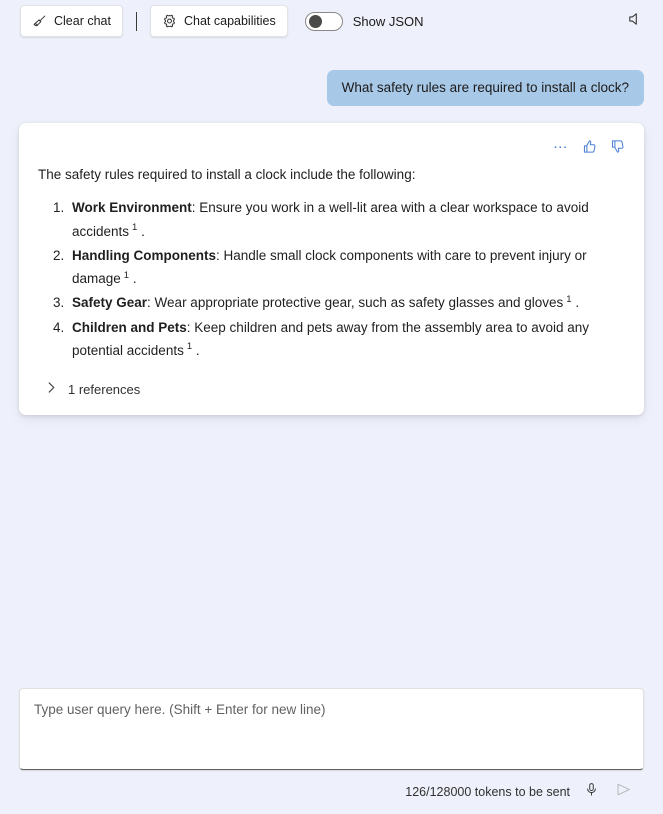  I want to click on clear-chat-label: Clear chat, so click(82, 21).